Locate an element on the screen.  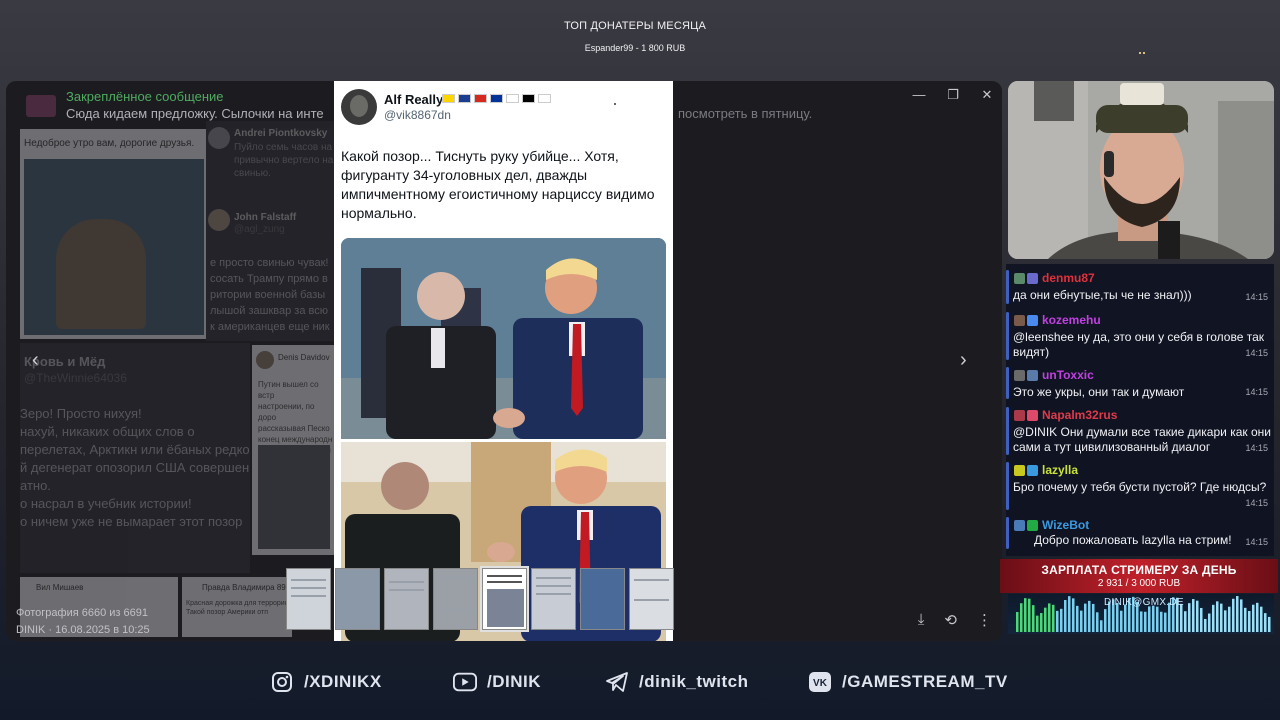
minimize-icon: — is located at coordinates (919, 95).